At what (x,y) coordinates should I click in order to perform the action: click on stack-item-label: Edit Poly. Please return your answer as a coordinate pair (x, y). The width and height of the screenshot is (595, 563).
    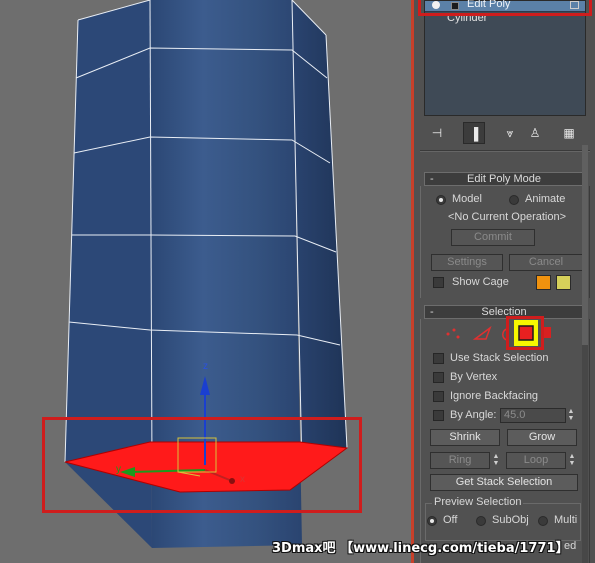
    Looking at the image, I should click on (489, 5).